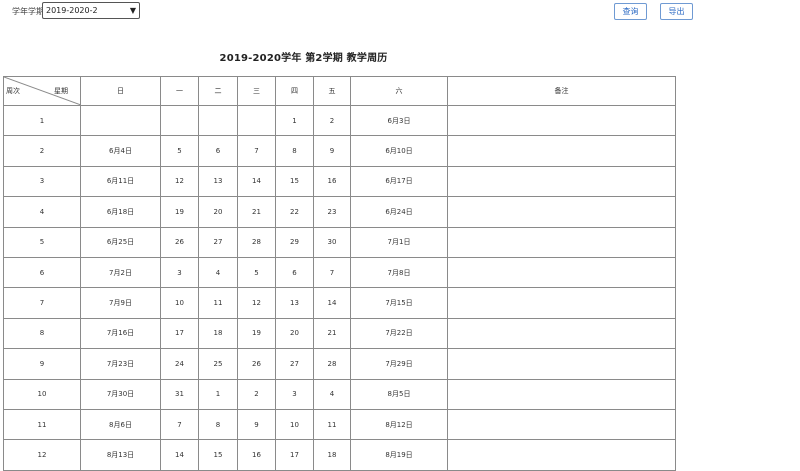 This screenshot has width=800, height=471. Describe the element at coordinates (179, 394) in the screenshot. I see `day-cell-mon: 31` at that location.